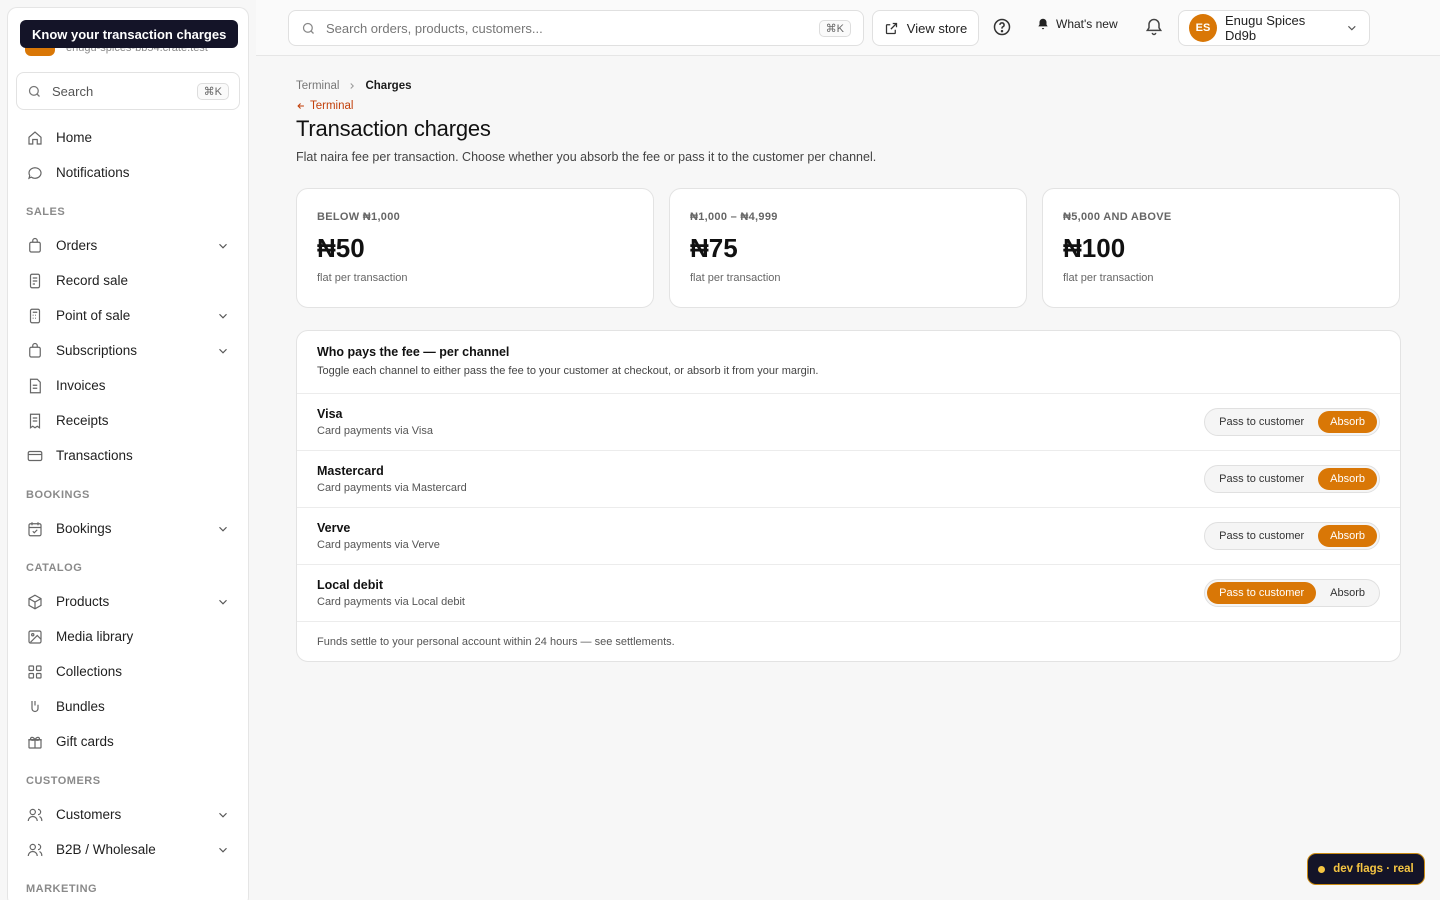  What do you see at coordinates (35, 455) in the screenshot?
I see `transactions-icon` at bounding box center [35, 455].